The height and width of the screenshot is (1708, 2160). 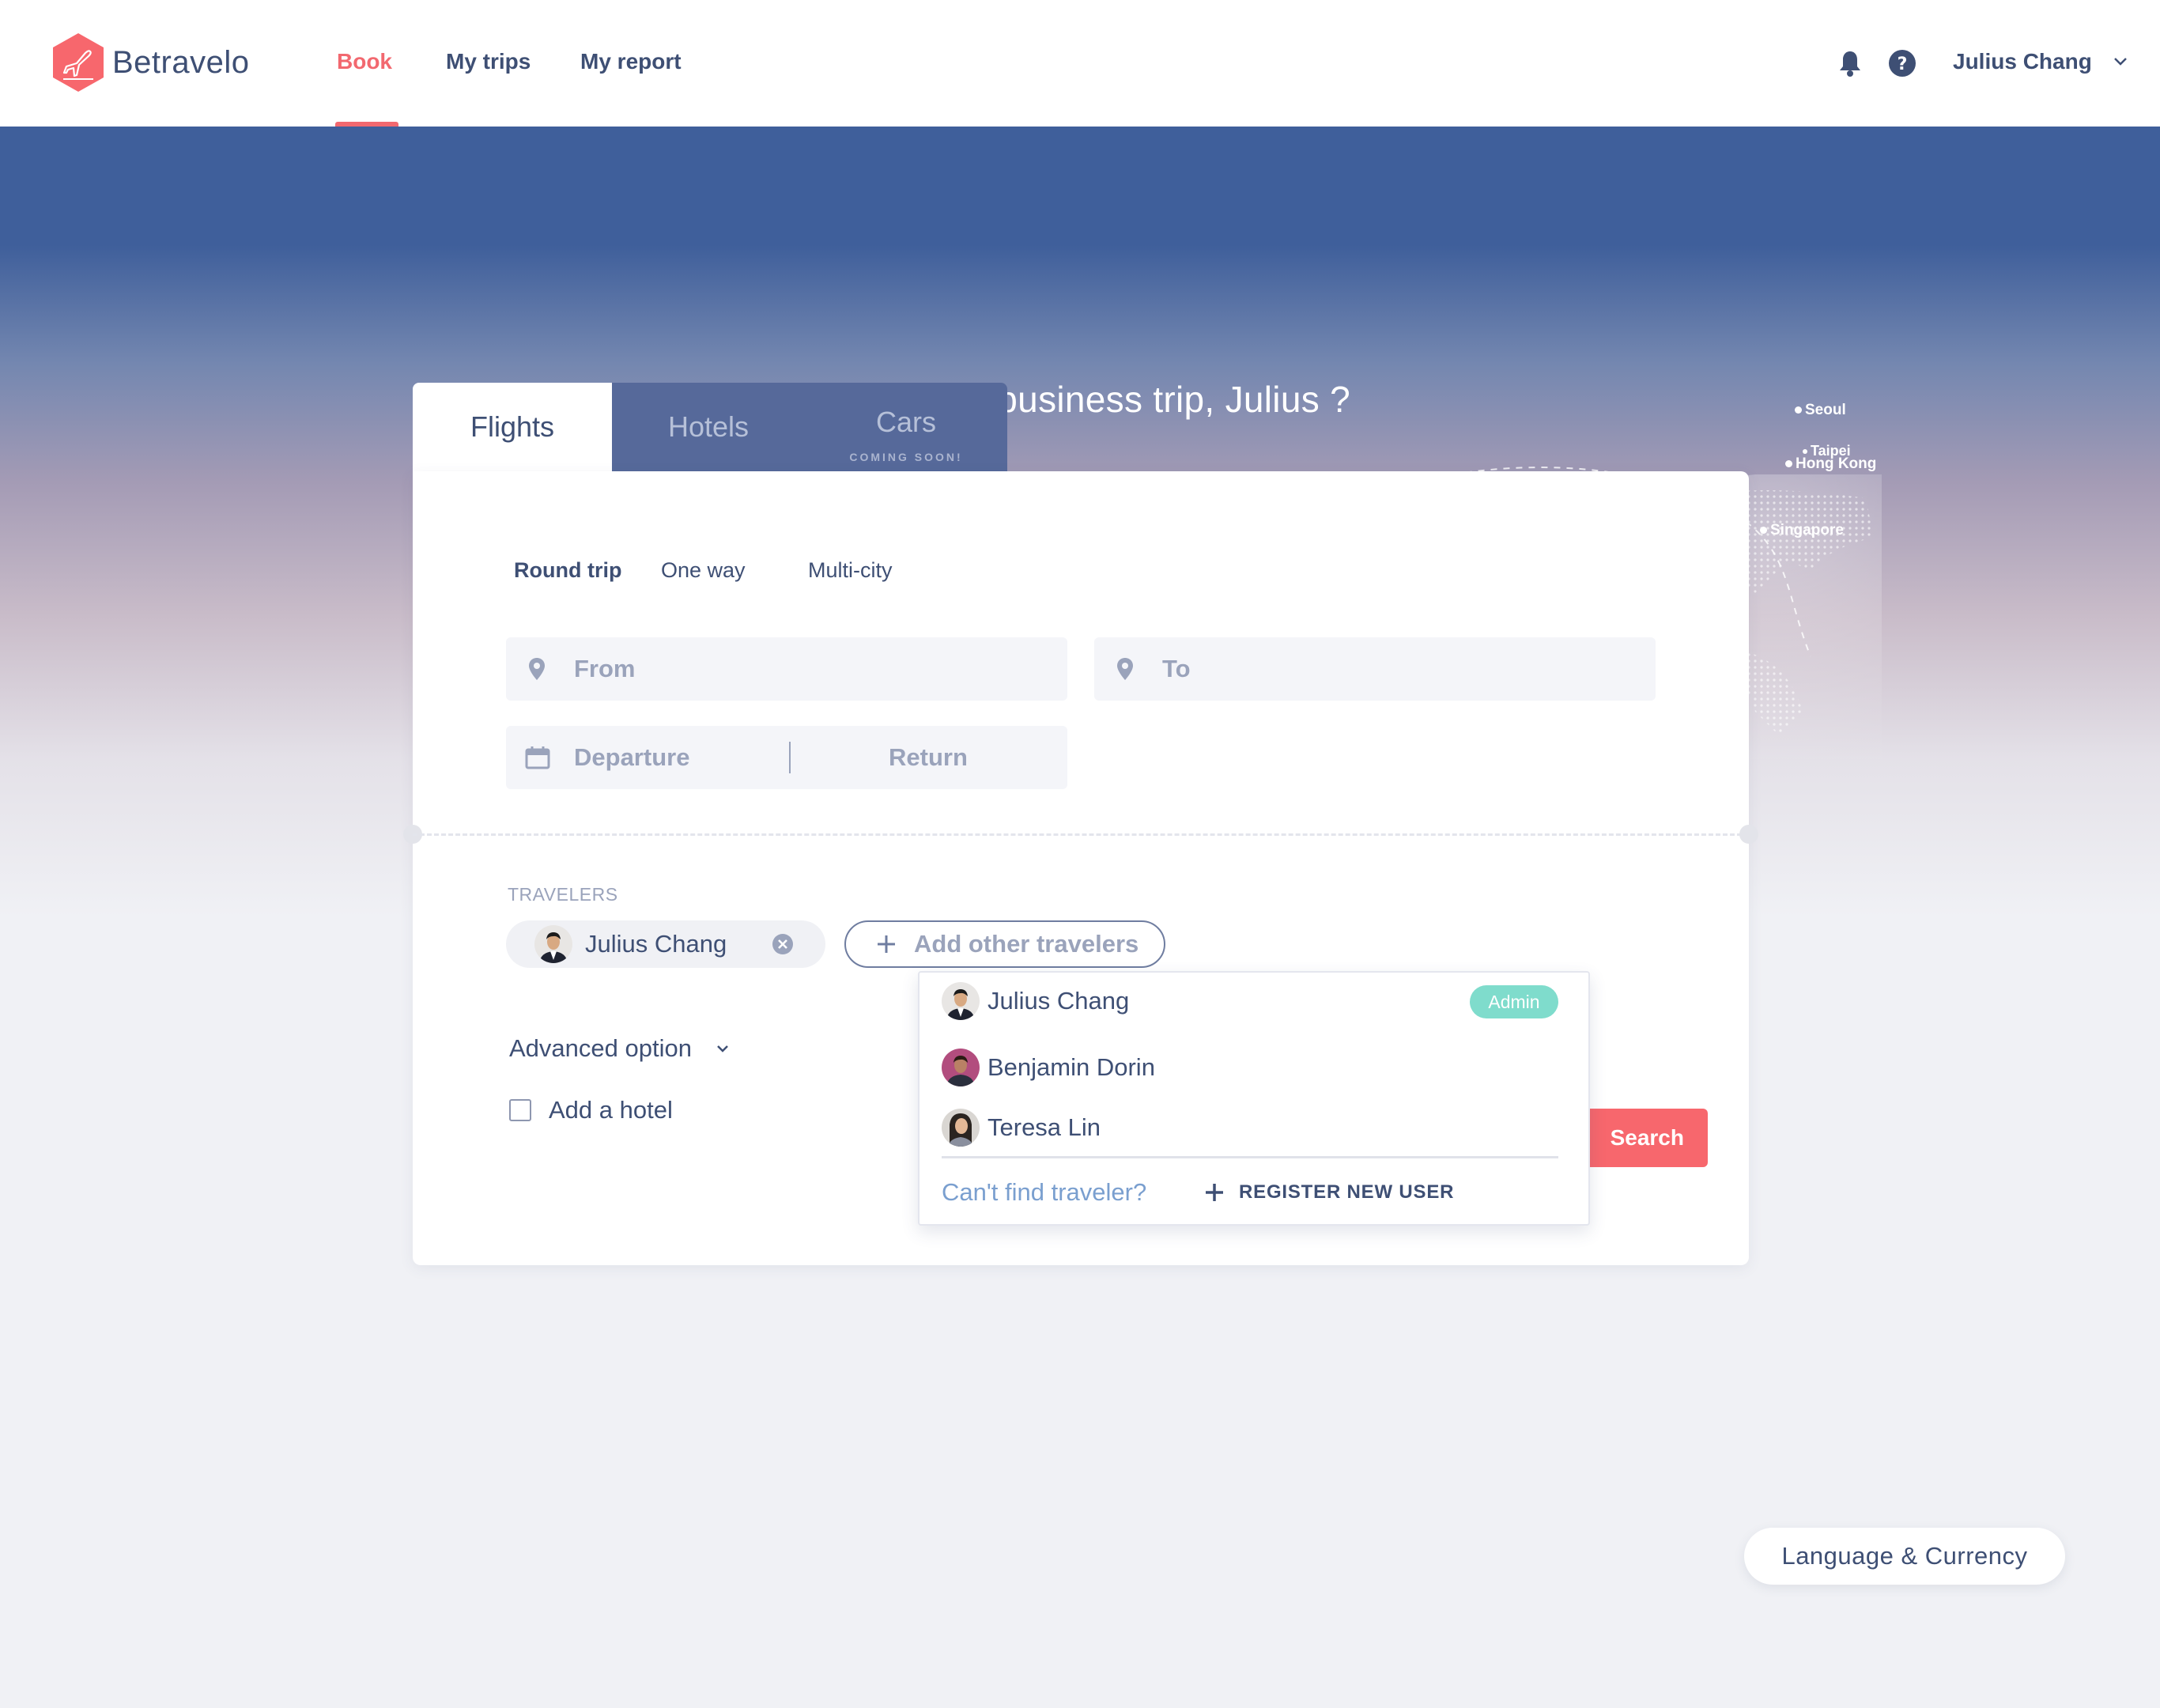 What do you see at coordinates (1850, 63) in the screenshot?
I see `bell-icon` at bounding box center [1850, 63].